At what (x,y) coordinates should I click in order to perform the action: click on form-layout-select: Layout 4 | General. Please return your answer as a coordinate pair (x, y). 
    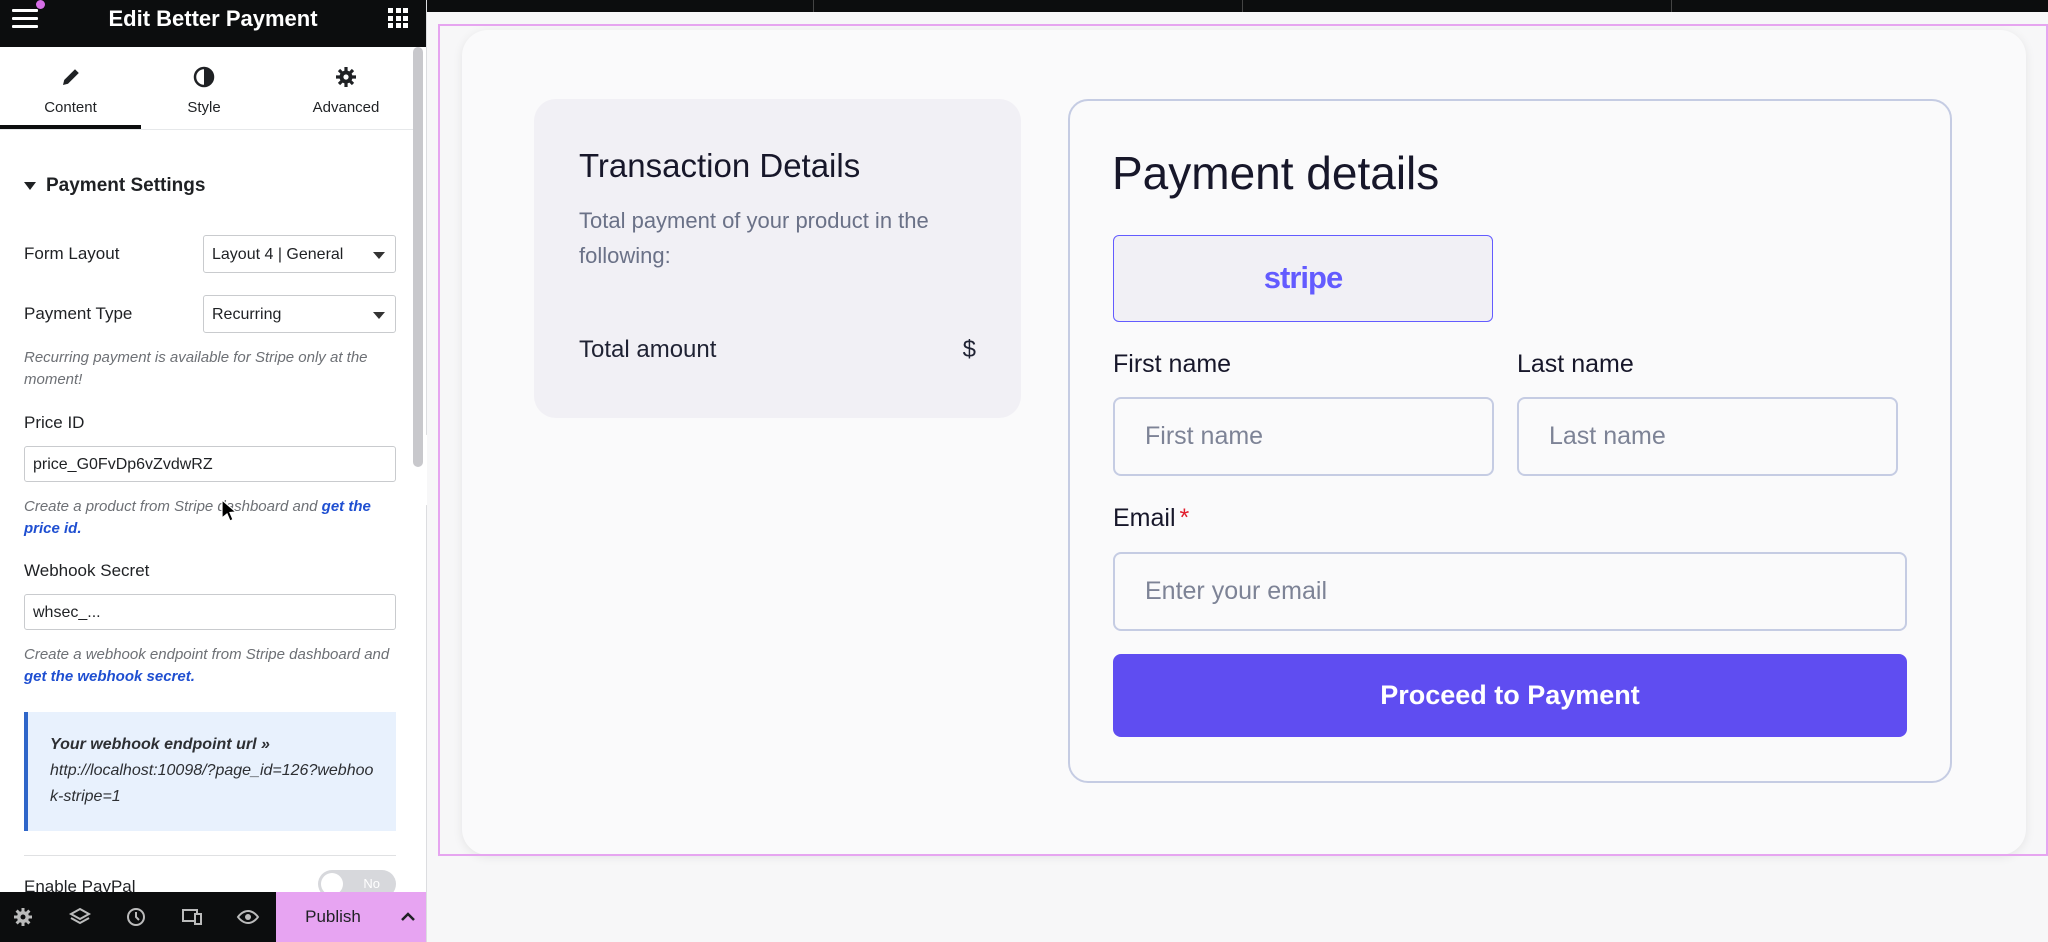
    Looking at the image, I should click on (299, 254).